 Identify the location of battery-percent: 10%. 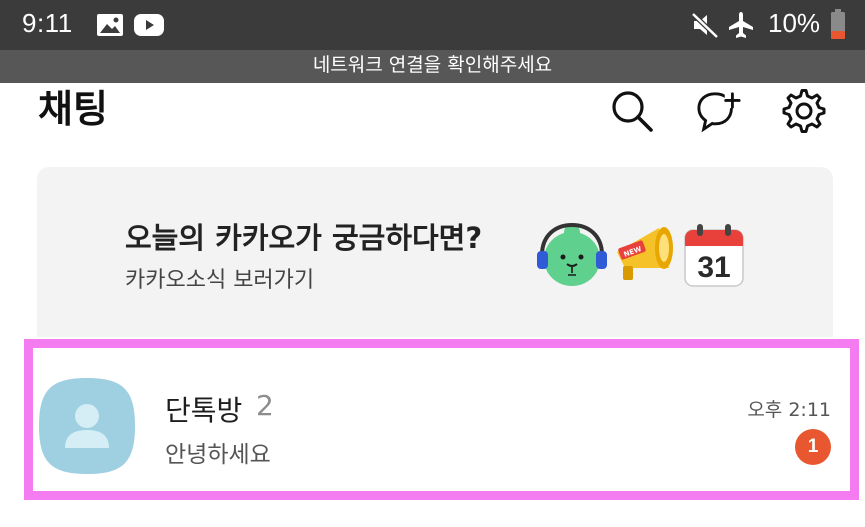
(794, 23).